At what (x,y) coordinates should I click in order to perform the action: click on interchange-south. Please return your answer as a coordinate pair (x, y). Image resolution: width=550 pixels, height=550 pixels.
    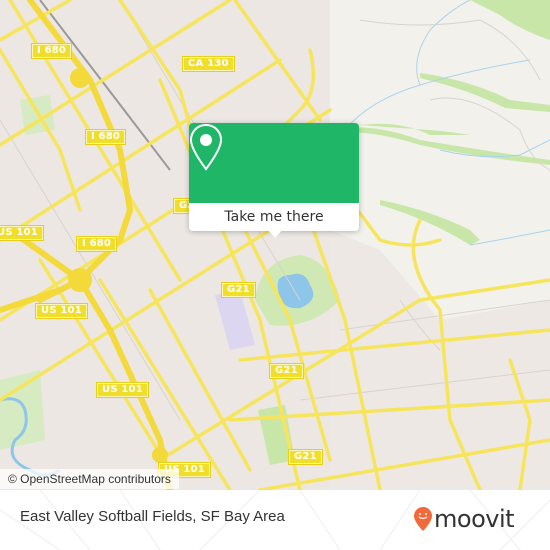
    Looking at the image, I should click on (160, 455).